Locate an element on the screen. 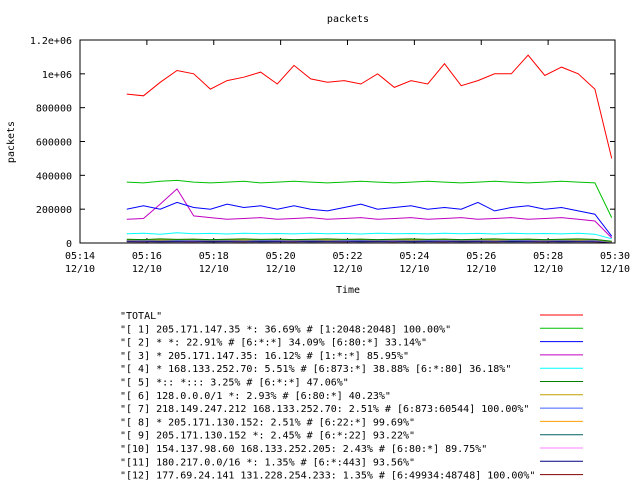  x-tick-label-time: 05:24 is located at coordinates (414, 256).